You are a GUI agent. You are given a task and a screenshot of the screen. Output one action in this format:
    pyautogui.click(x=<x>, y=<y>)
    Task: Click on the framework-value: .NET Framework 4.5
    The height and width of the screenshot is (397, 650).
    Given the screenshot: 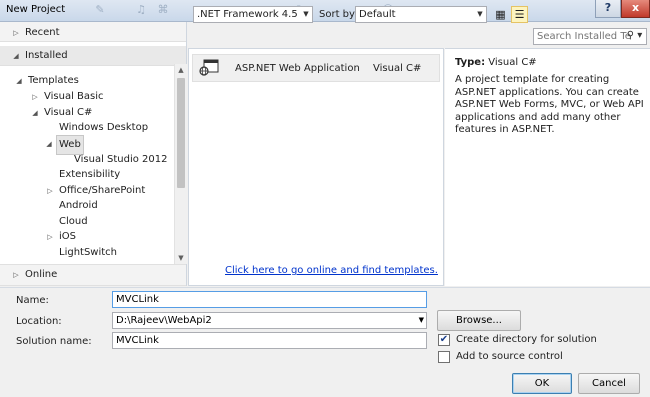 What is the action you would take?
    pyautogui.click(x=247, y=14)
    